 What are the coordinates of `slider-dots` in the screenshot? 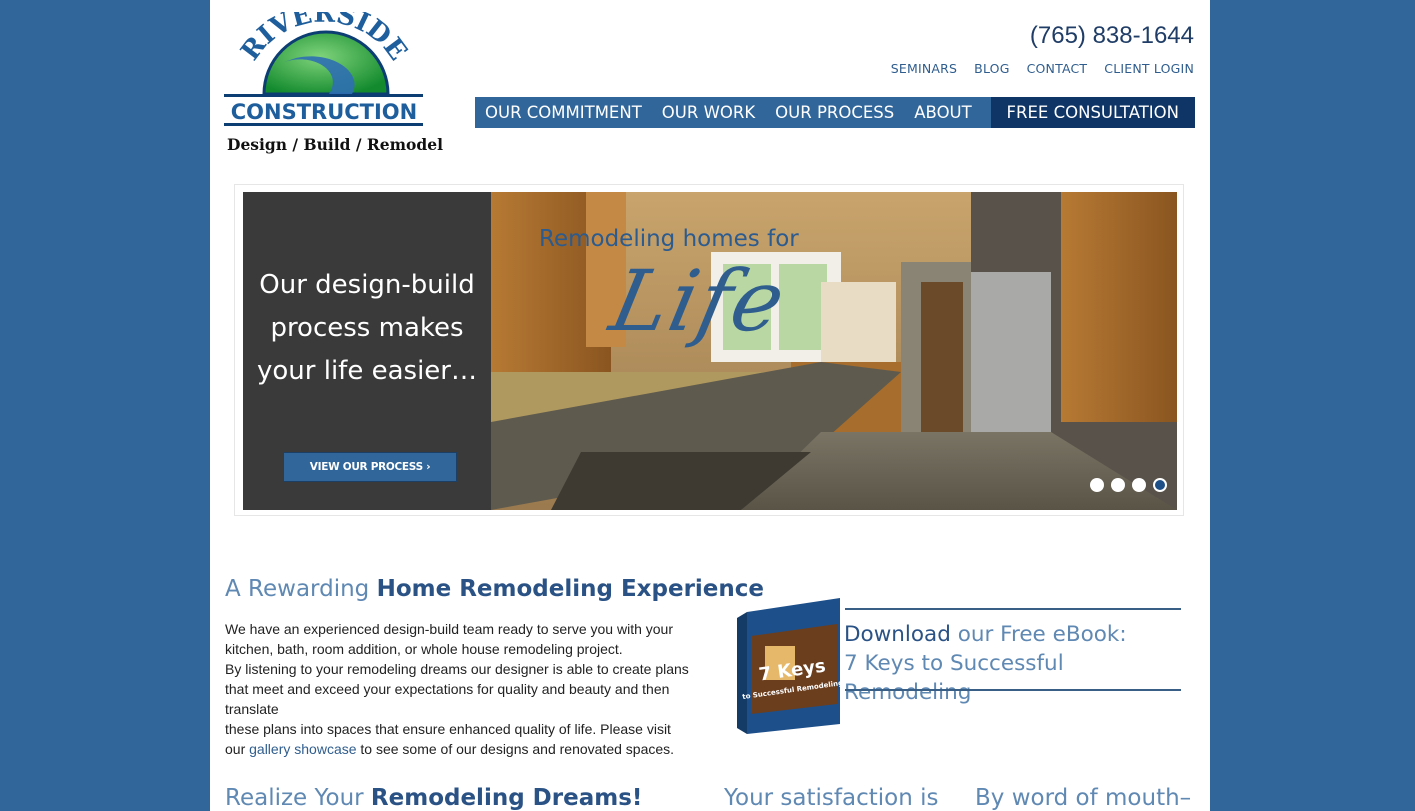 It's located at (1128, 485).